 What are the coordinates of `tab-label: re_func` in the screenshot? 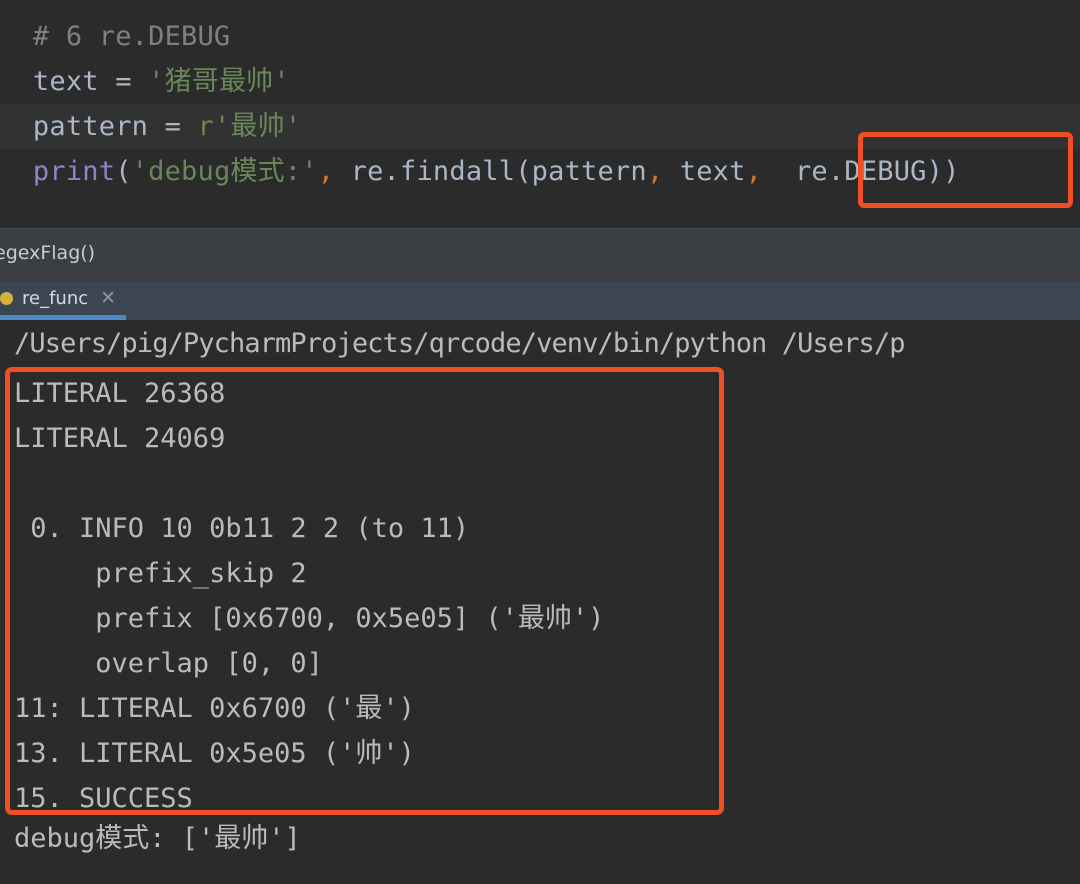 It's located at (55, 298).